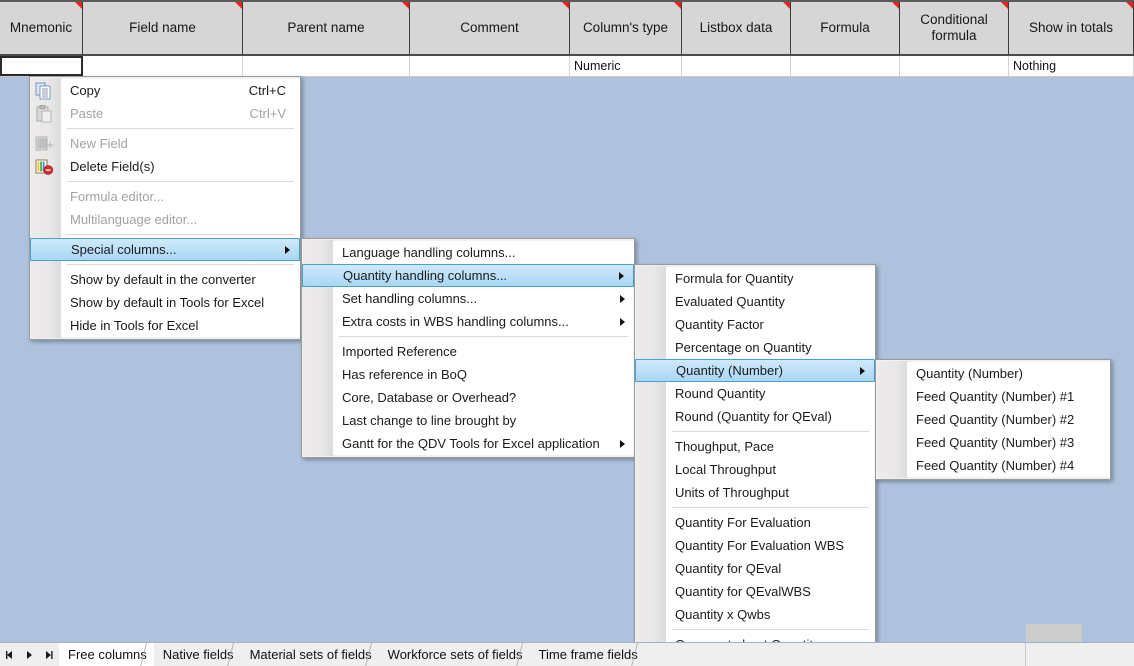  Describe the element at coordinates (651, 461) in the screenshot. I see `menu-icon-gutter` at that location.